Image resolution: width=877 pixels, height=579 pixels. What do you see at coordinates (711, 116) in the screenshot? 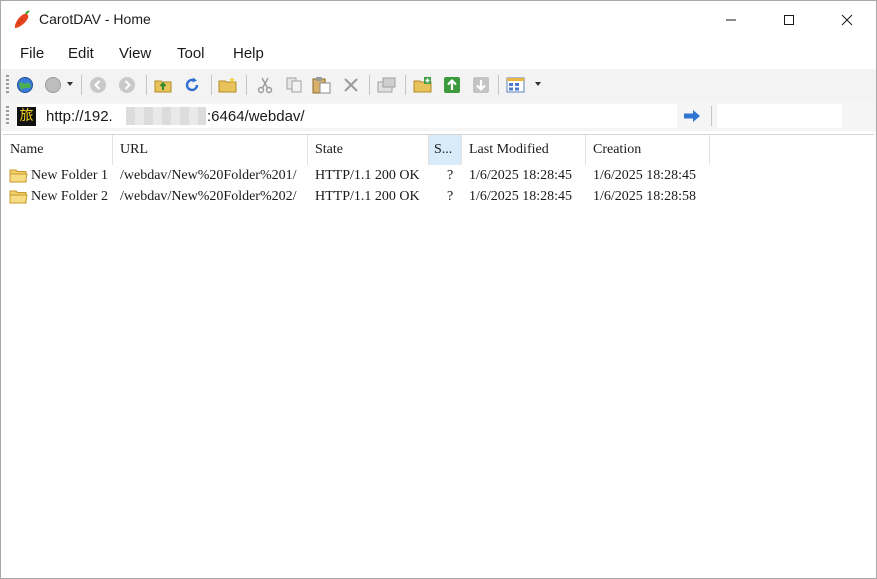
I see `address-separator` at bounding box center [711, 116].